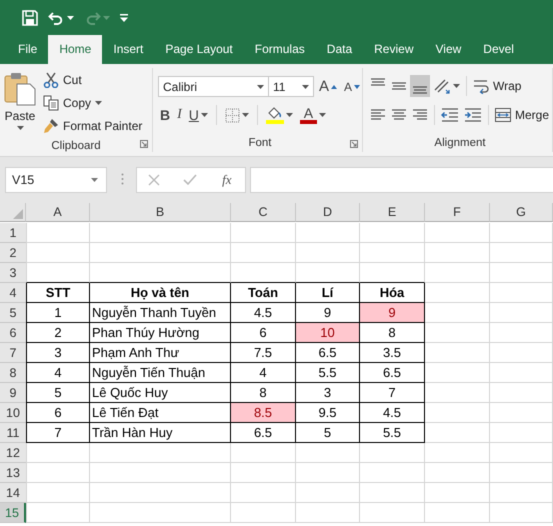  Describe the element at coordinates (327, 86) in the screenshot. I see `grow-font-button: A` at that location.